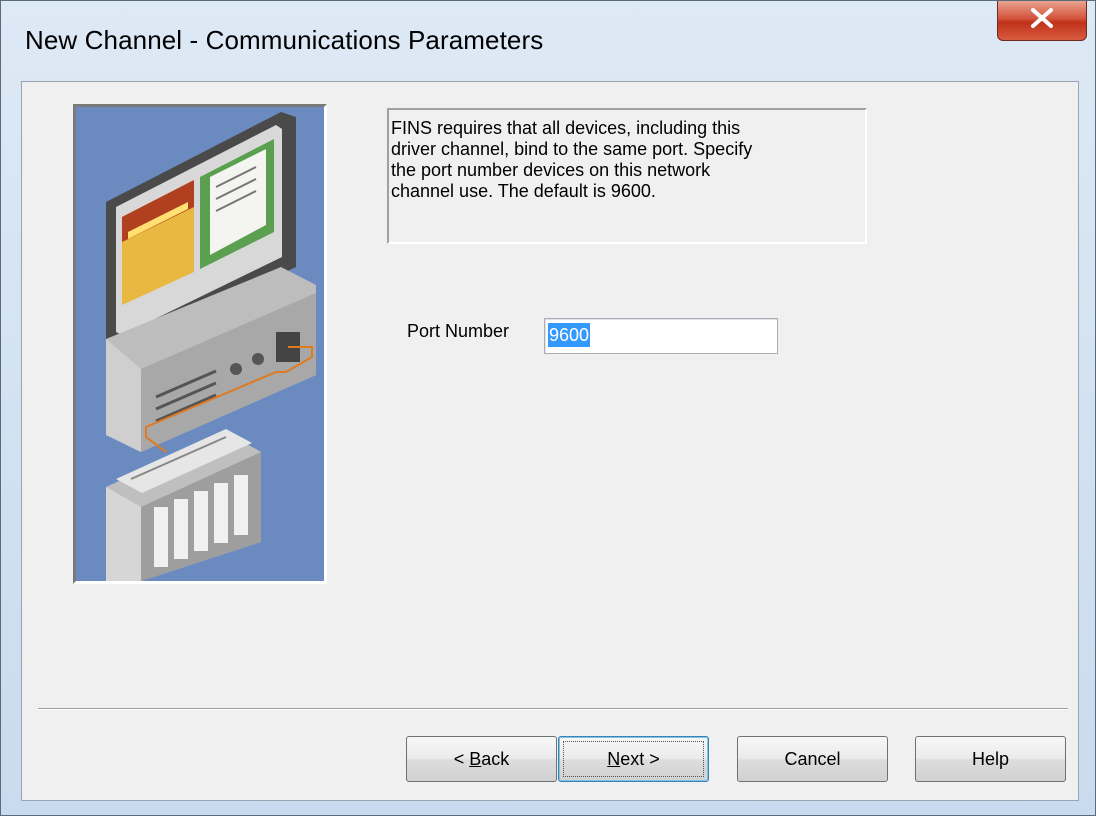 This screenshot has width=1096, height=816. Describe the element at coordinates (548, 41) in the screenshot. I see `title-bar: New Channel - Communications Parameters` at that location.